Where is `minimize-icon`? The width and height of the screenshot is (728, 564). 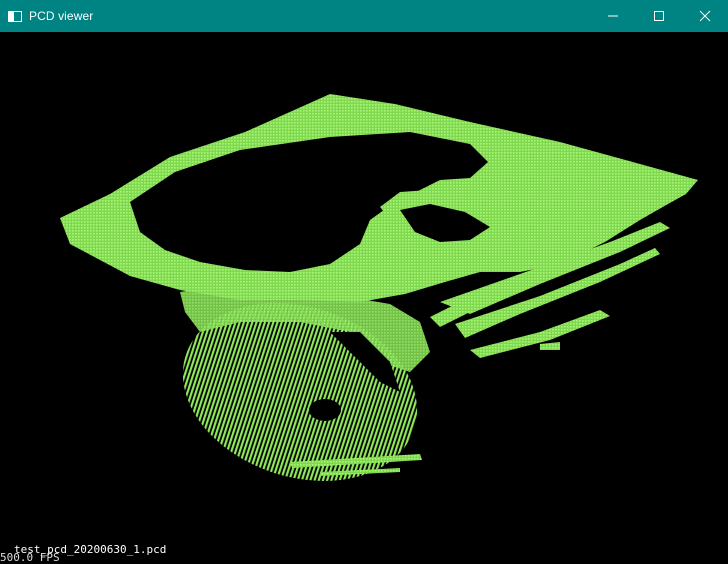
minimize-icon is located at coordinates (613, 16).